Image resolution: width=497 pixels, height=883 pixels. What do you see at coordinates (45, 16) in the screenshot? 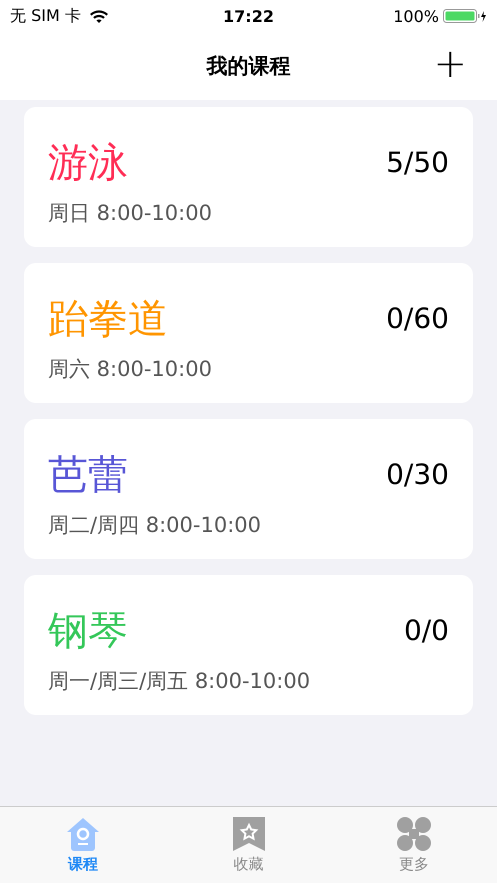
I see `carrier-label: 无 SIM 卡` at bounding box center [45, 16].